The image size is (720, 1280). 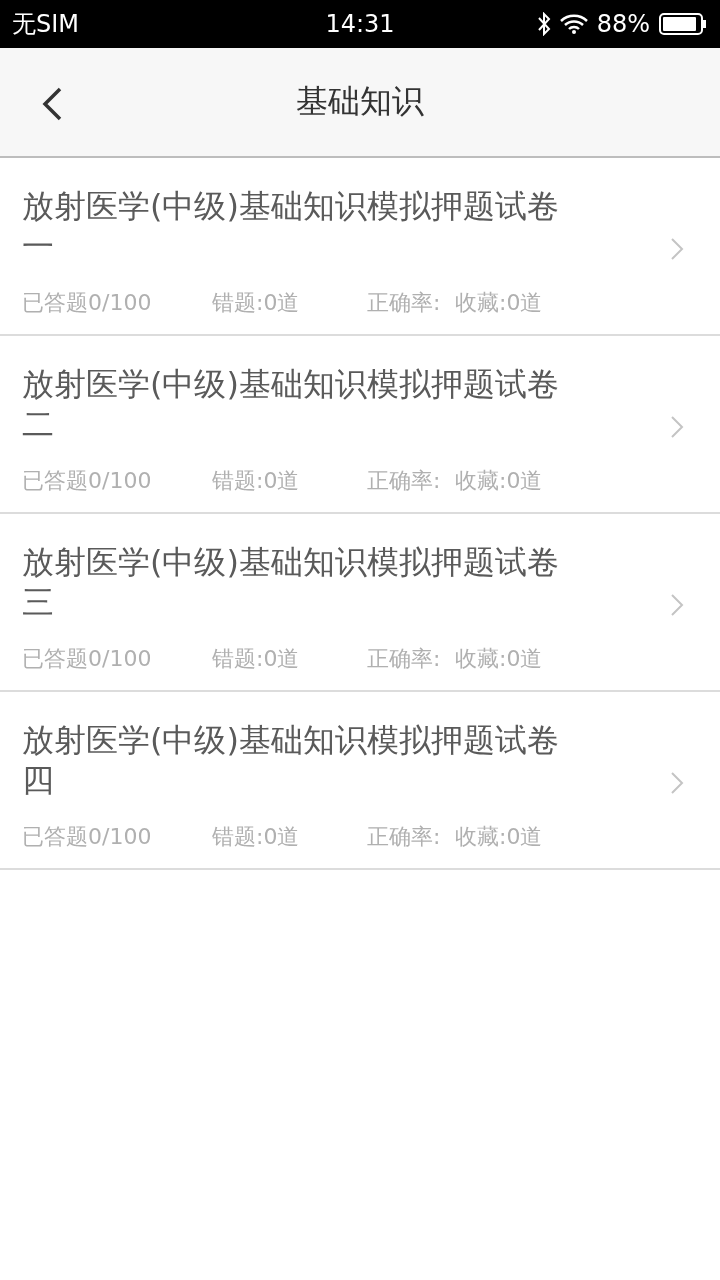 What do you see at coordinates (360, 24) in the screenshot?
I see `clock: 14:31` at bounding box center [360, 24].